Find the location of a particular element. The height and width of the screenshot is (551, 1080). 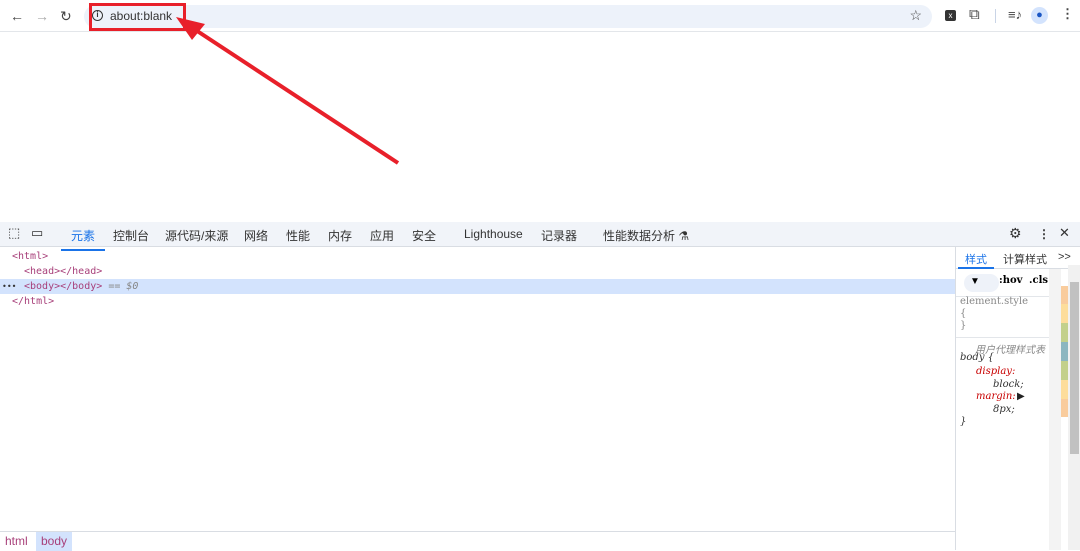

more-options-icon: ⋮ is located at coordinates (1044, 234).